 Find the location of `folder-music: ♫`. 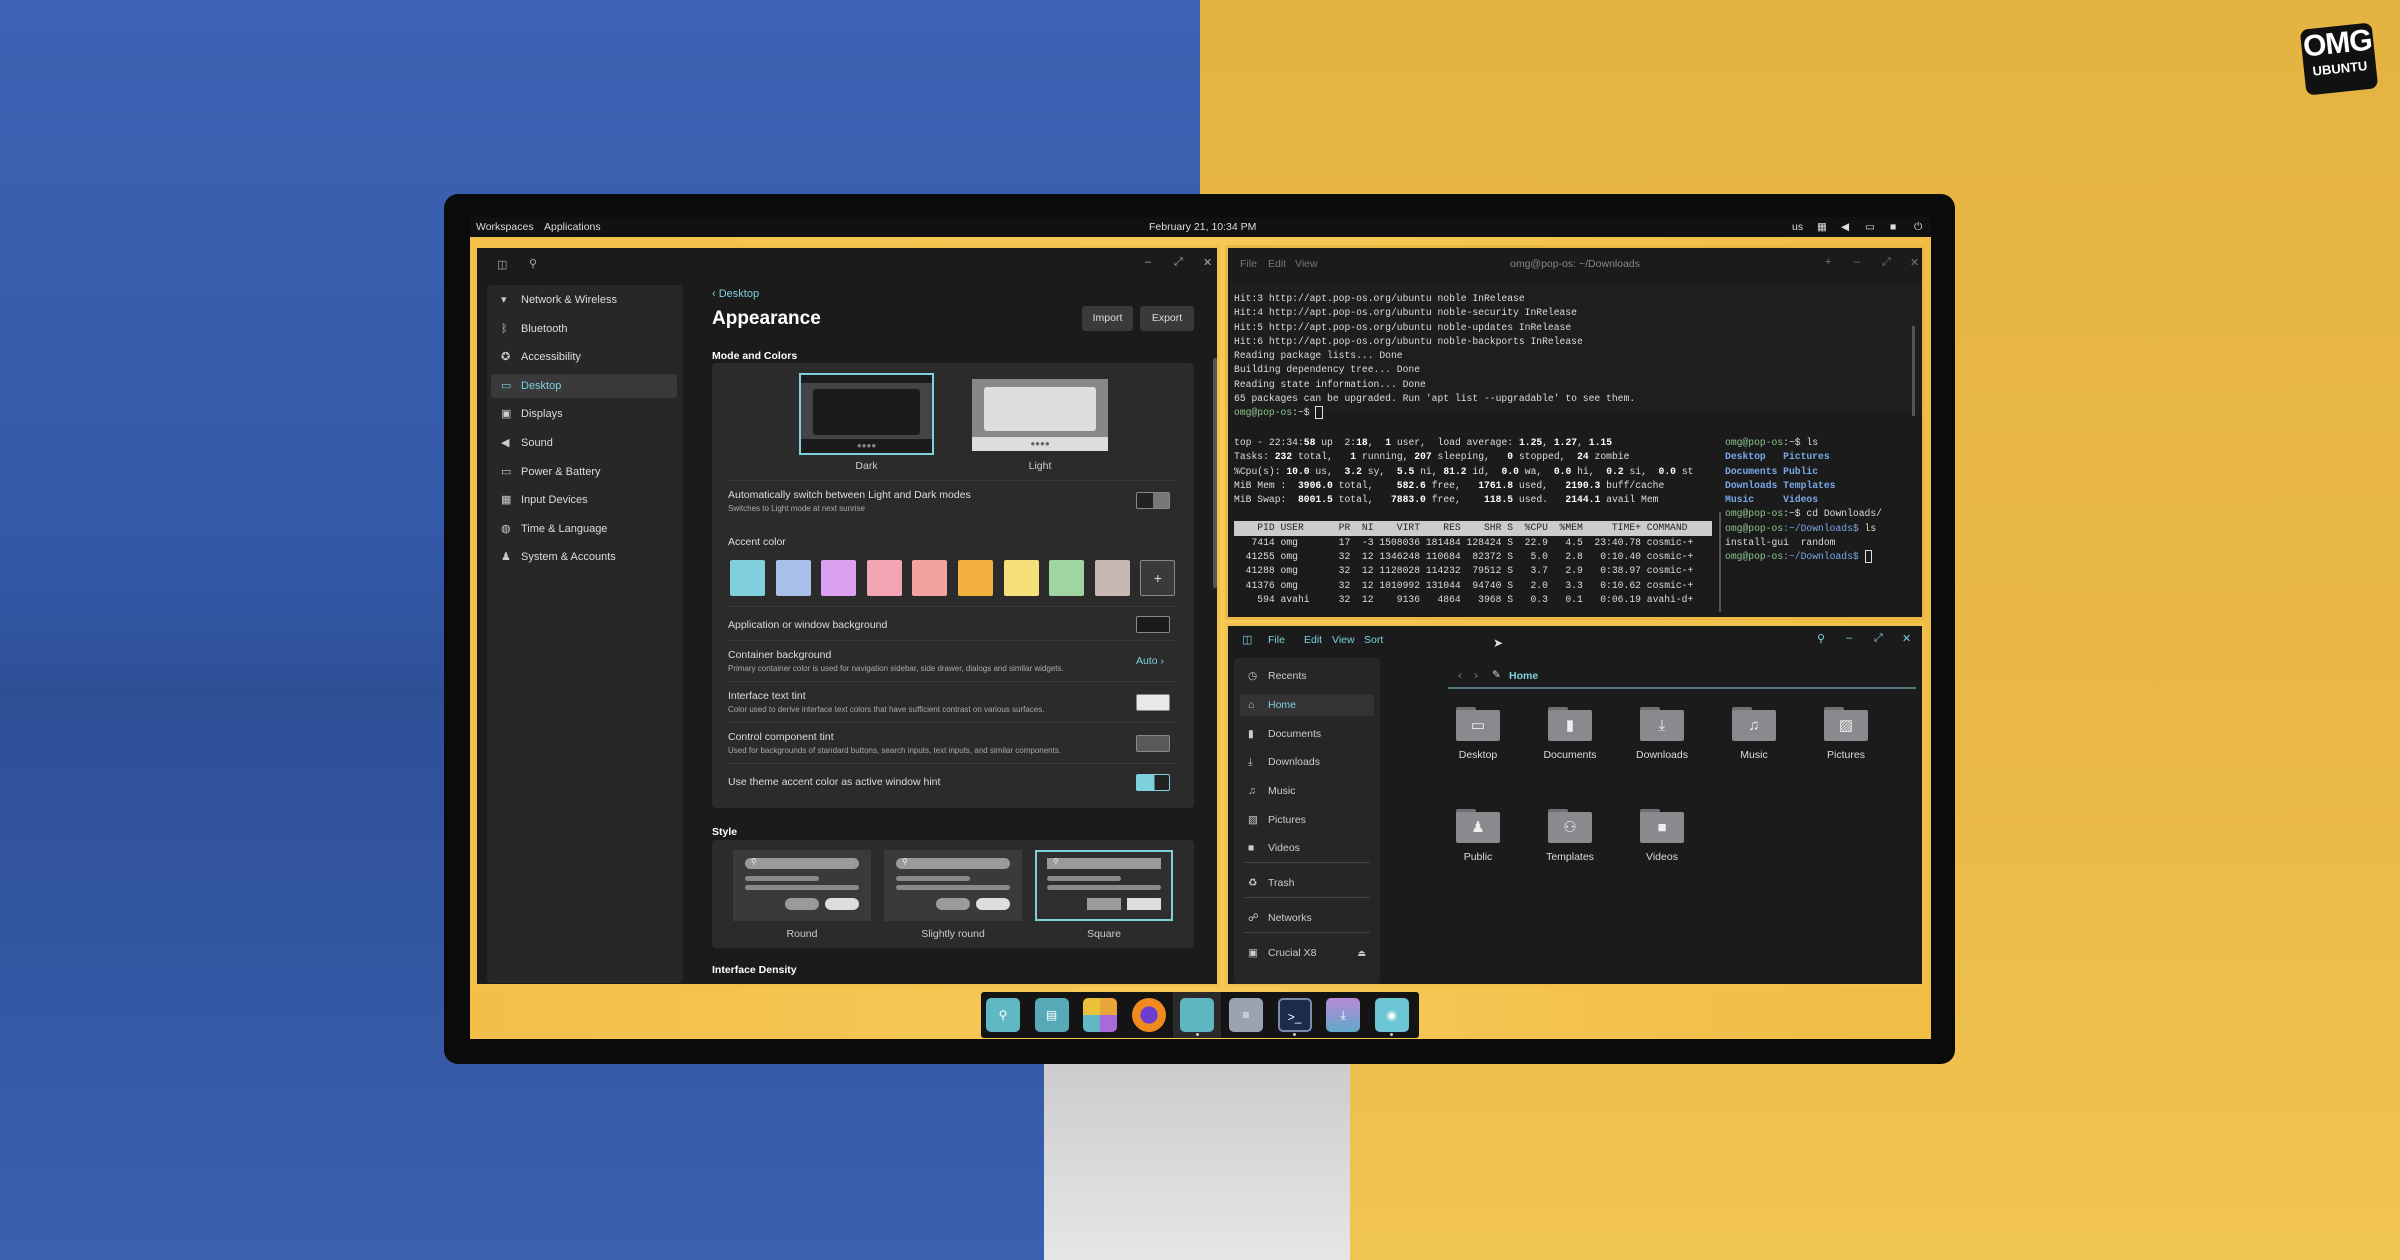

folder-music: ♫ is located at coordinates (1754, 724).